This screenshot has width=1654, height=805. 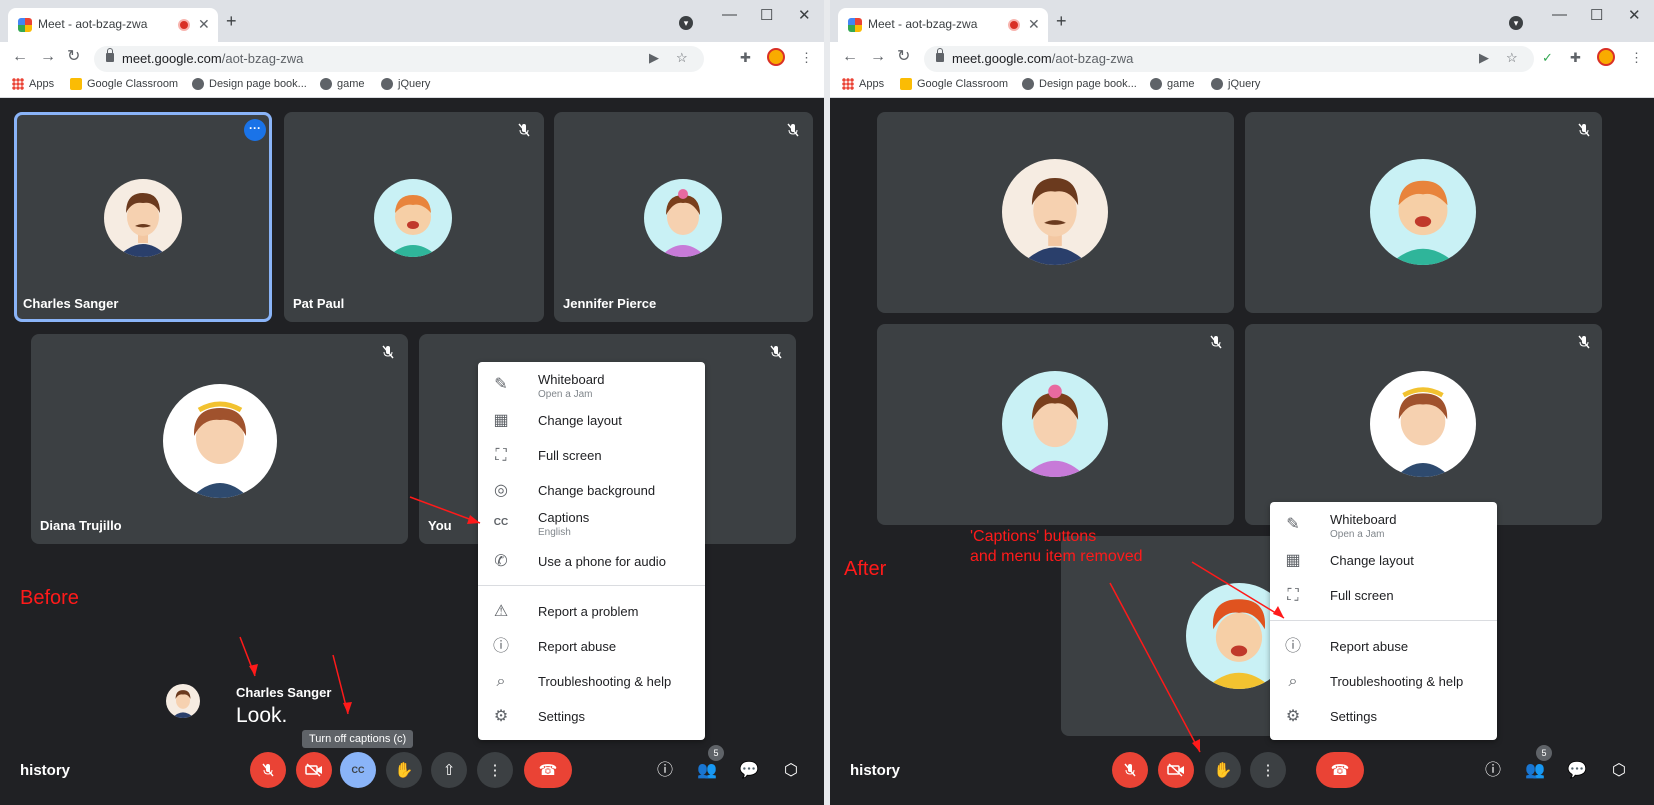 I want to click on present-button: ⇧, so click(x=449, y=770).